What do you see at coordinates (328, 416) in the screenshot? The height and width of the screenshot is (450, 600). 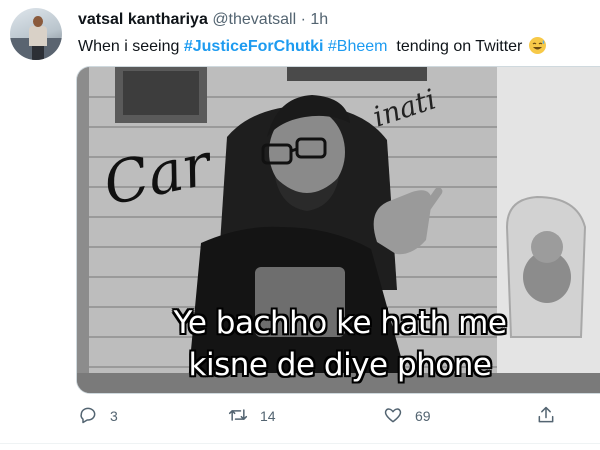 I see `tweet-action-bar: 3 14 69` at bounding box center [328, 416].